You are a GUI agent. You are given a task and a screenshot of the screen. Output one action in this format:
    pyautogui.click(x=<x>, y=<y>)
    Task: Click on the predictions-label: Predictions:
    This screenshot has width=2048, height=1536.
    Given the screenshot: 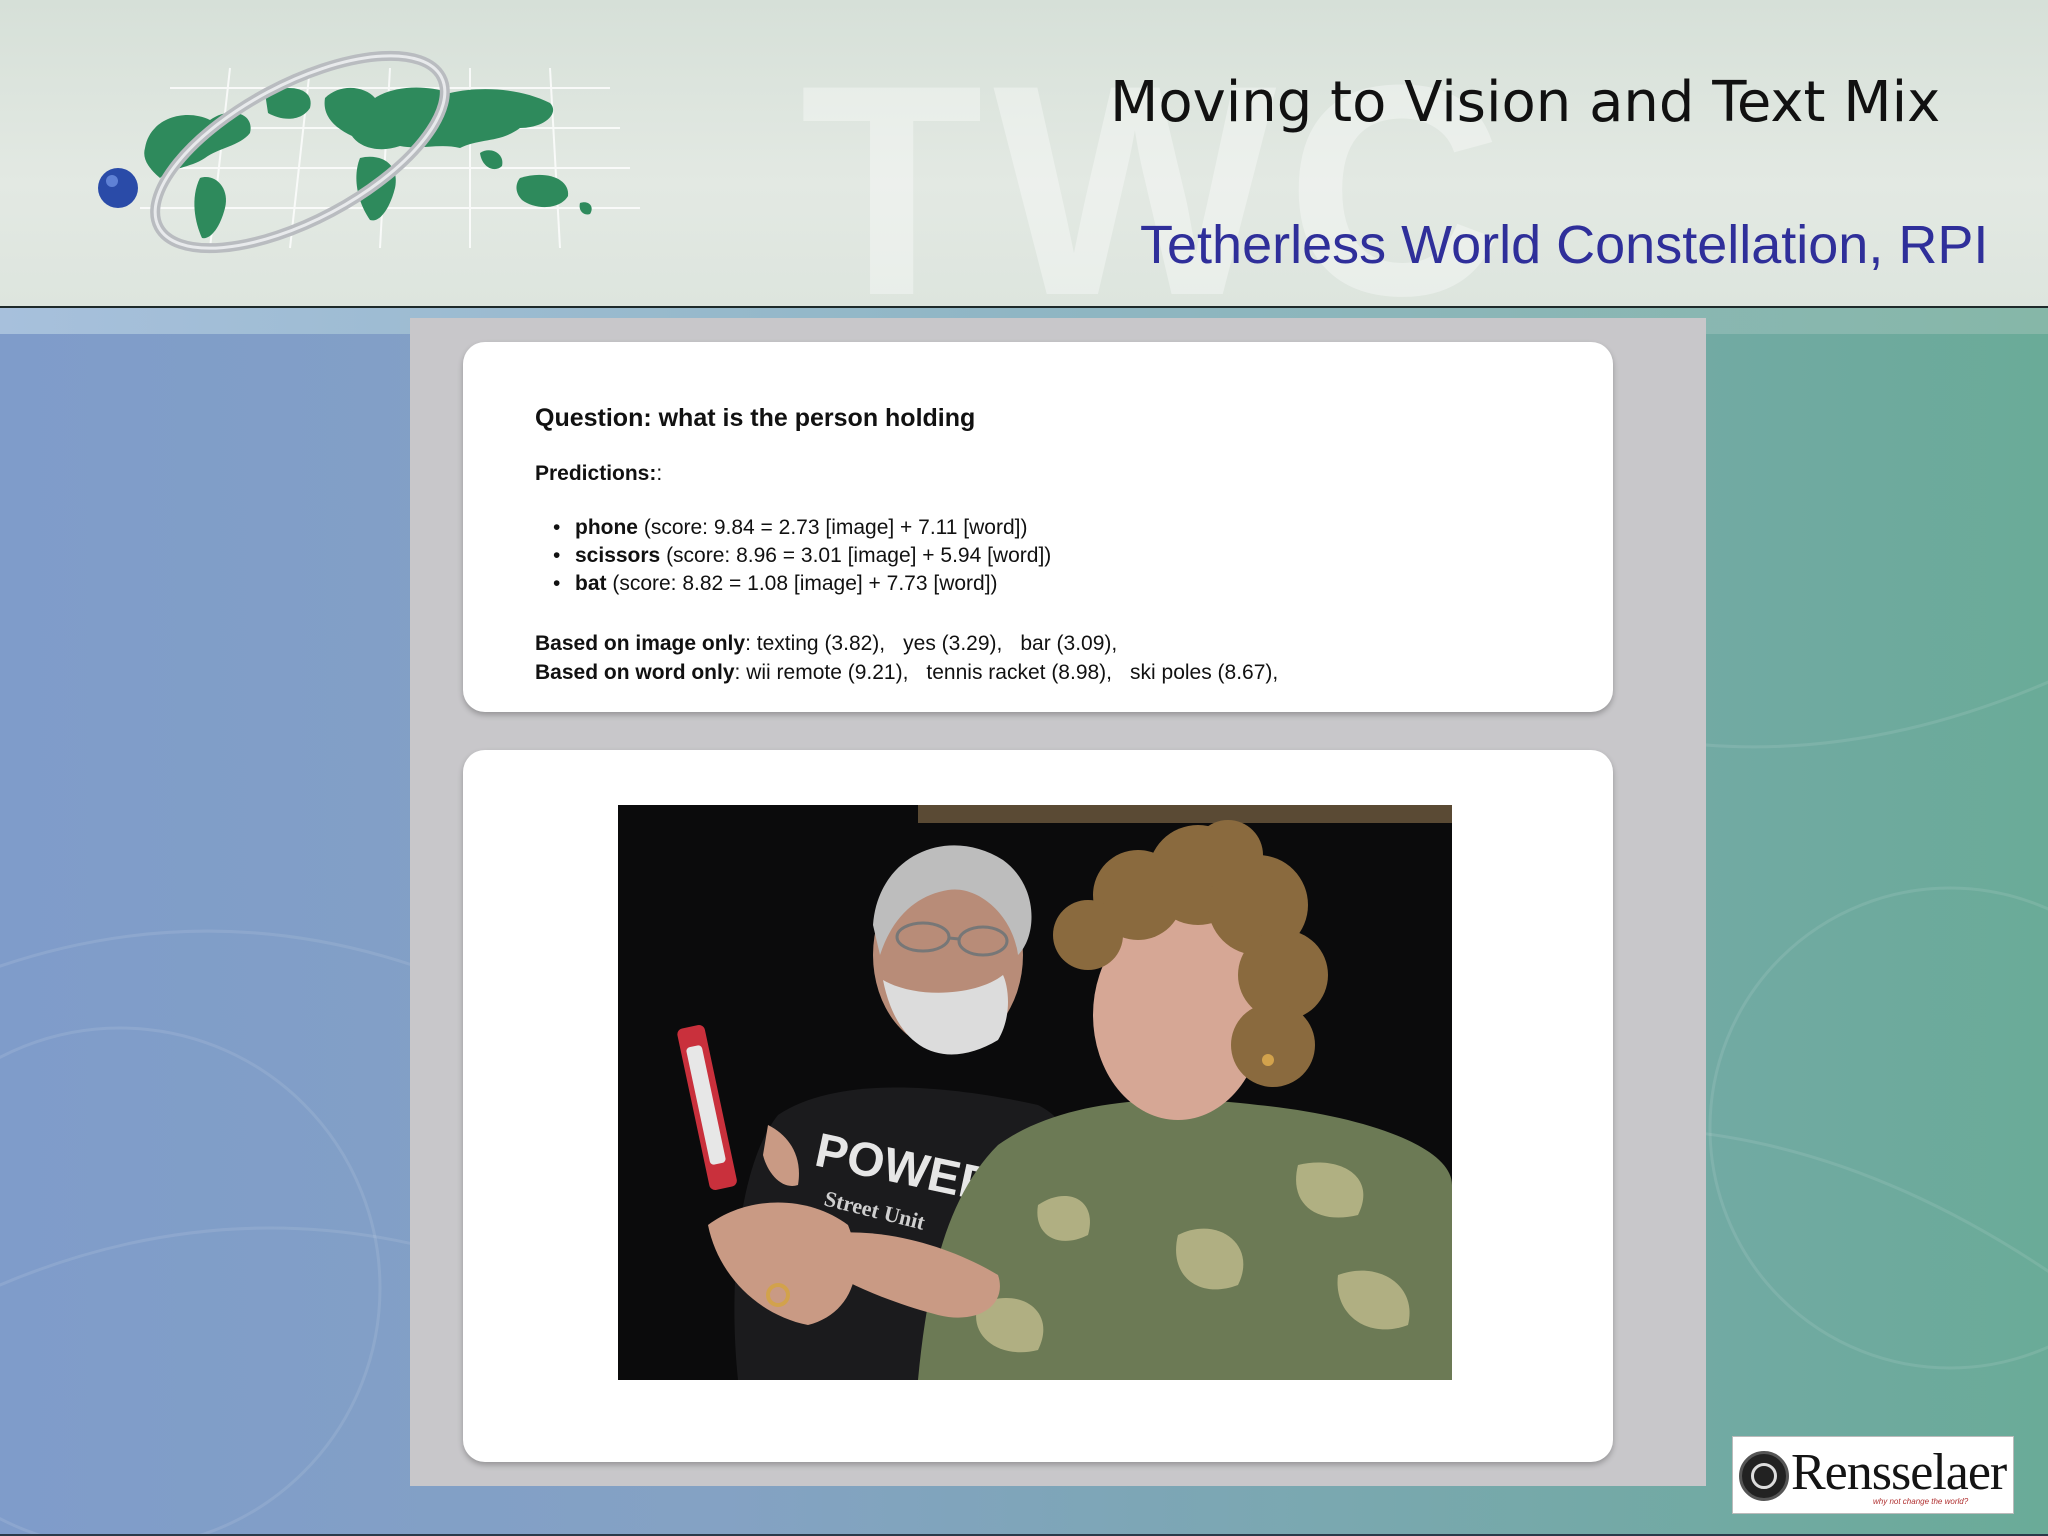 What is the action you would take?
    pyautogui.click(x=596, y=473)
    